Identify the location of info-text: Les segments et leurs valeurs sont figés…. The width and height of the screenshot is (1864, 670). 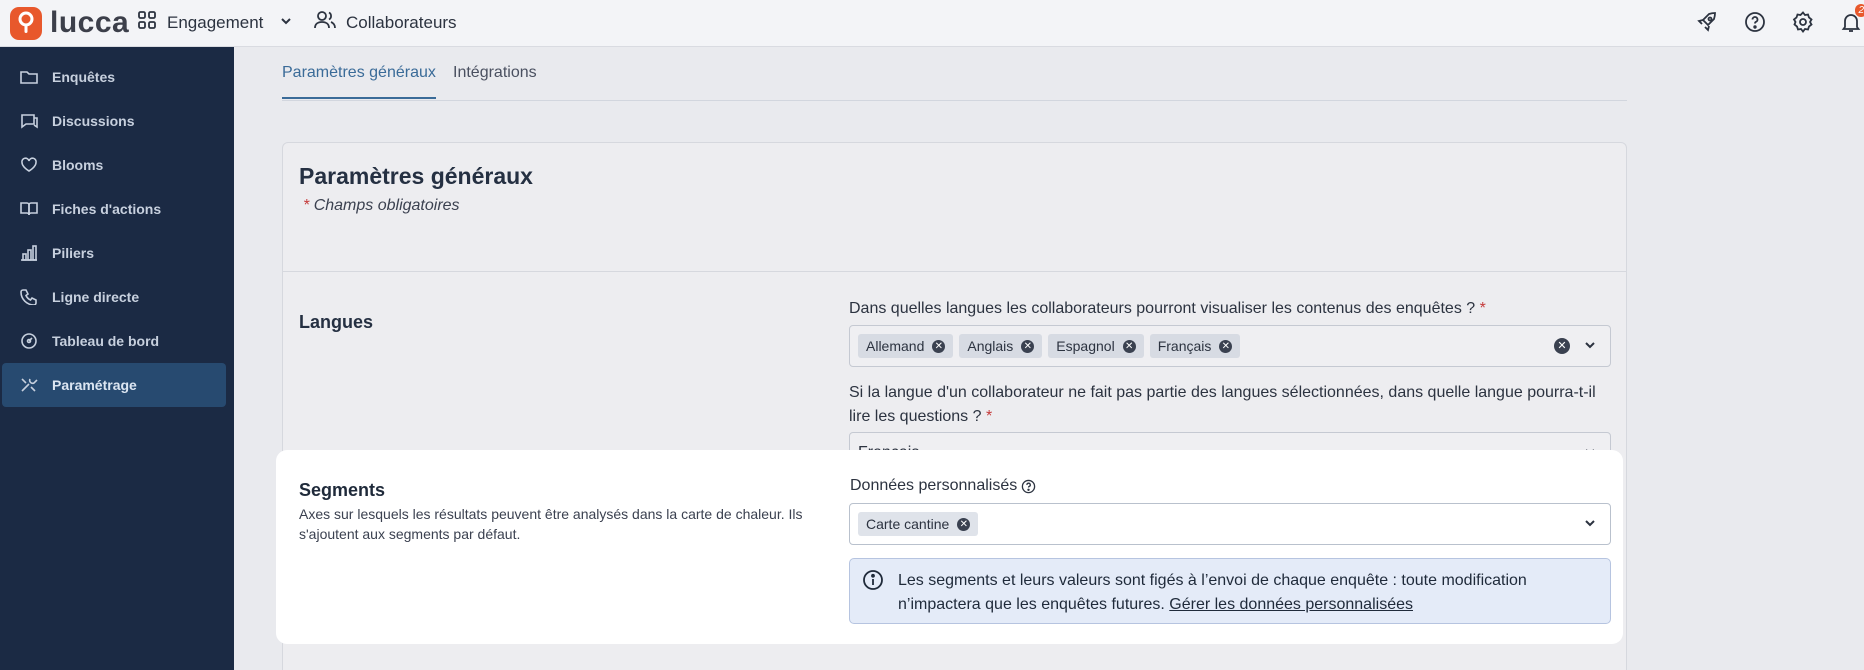
(1250, 593).